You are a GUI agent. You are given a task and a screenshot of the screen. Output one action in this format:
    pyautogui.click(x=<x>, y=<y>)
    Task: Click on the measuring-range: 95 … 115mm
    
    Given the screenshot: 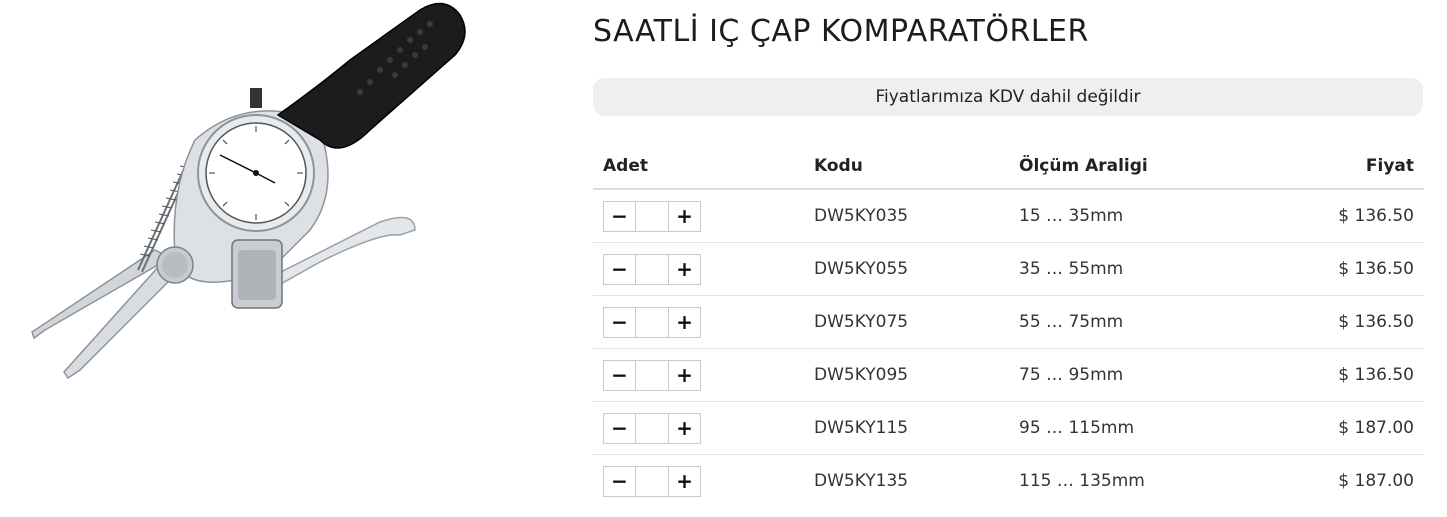 What is the action you would take?
    pyautogui.click(x=1134, y=428)
    